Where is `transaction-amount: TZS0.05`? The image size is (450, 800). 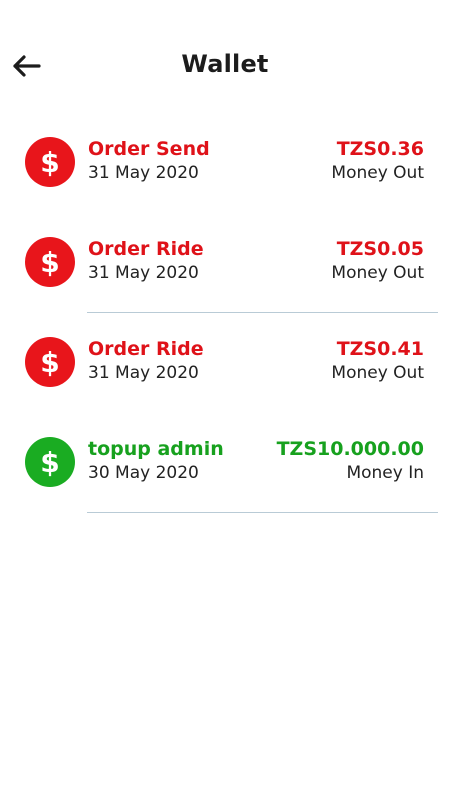 transaction-amount: TZS0.05 is located at coordinates (380, 249).